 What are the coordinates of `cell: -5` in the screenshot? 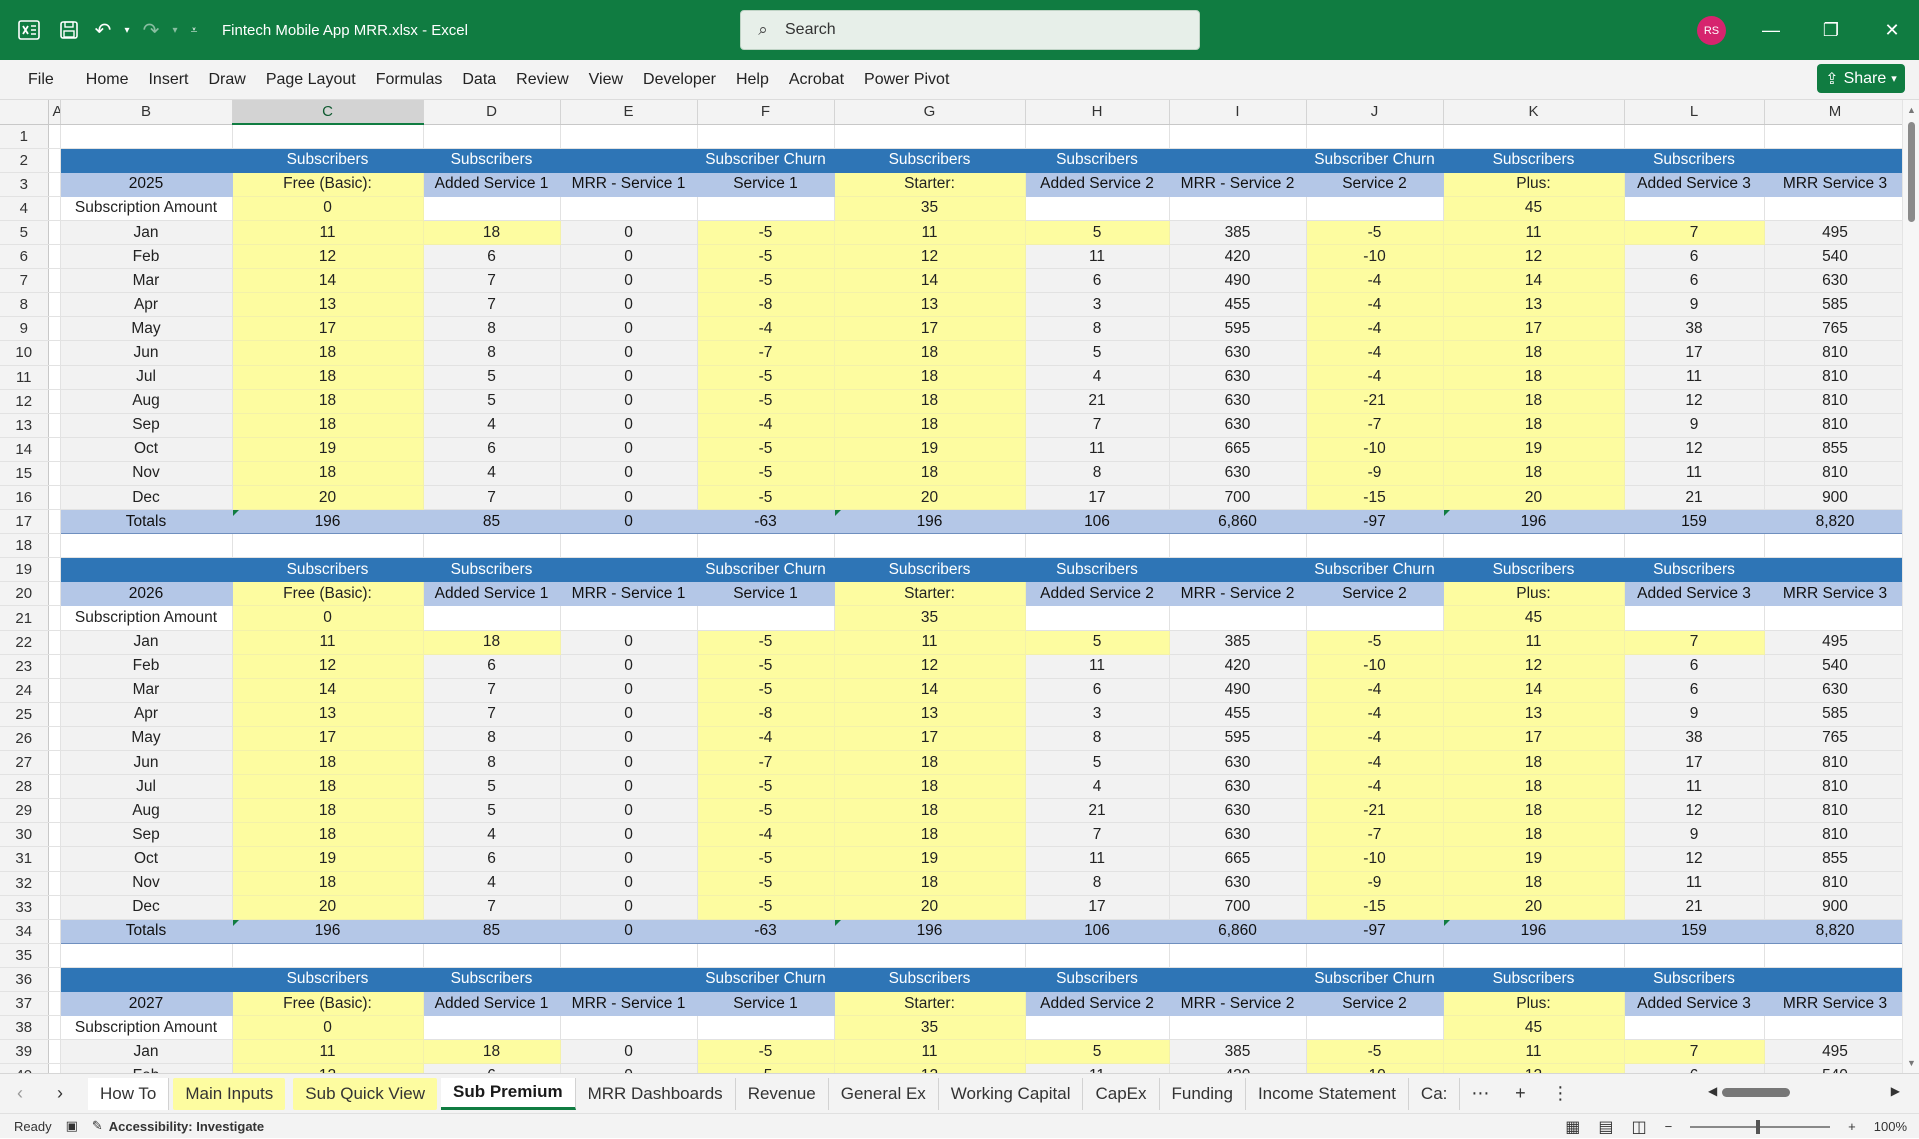 It's located at (766, 377).